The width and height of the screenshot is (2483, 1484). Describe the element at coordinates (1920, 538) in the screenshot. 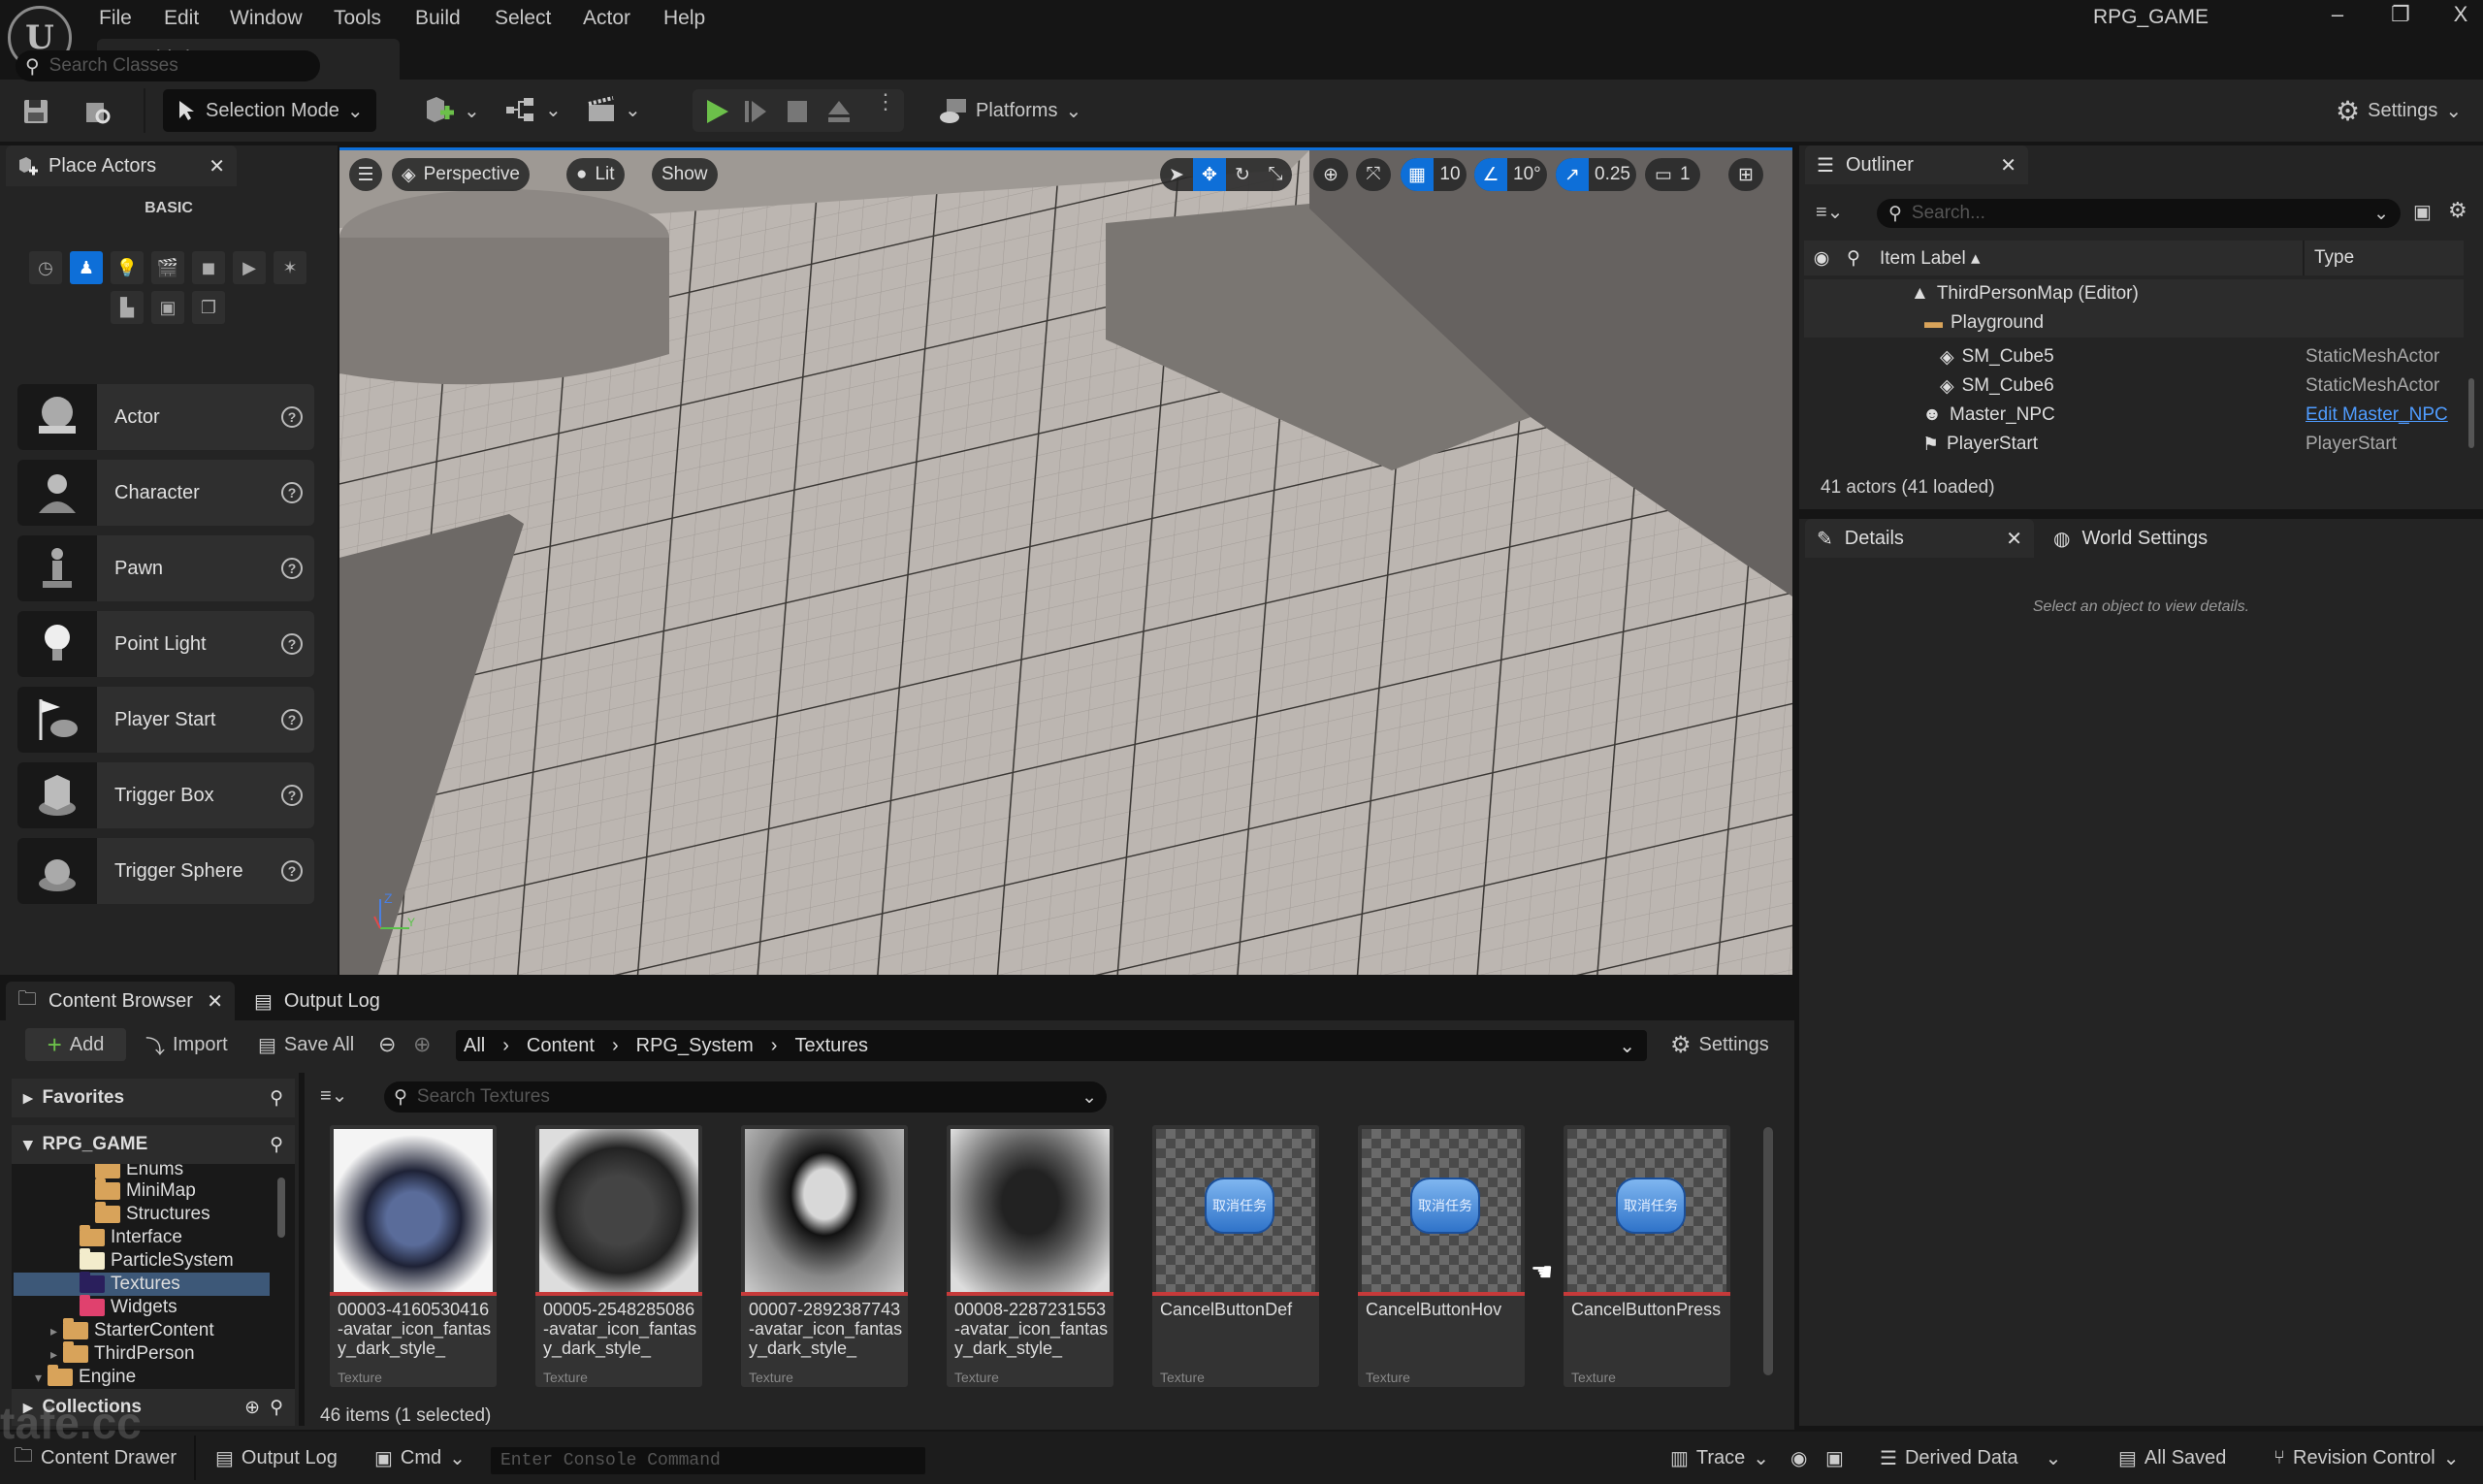

I see `details-tab: ✎ Details ✕` at that location.